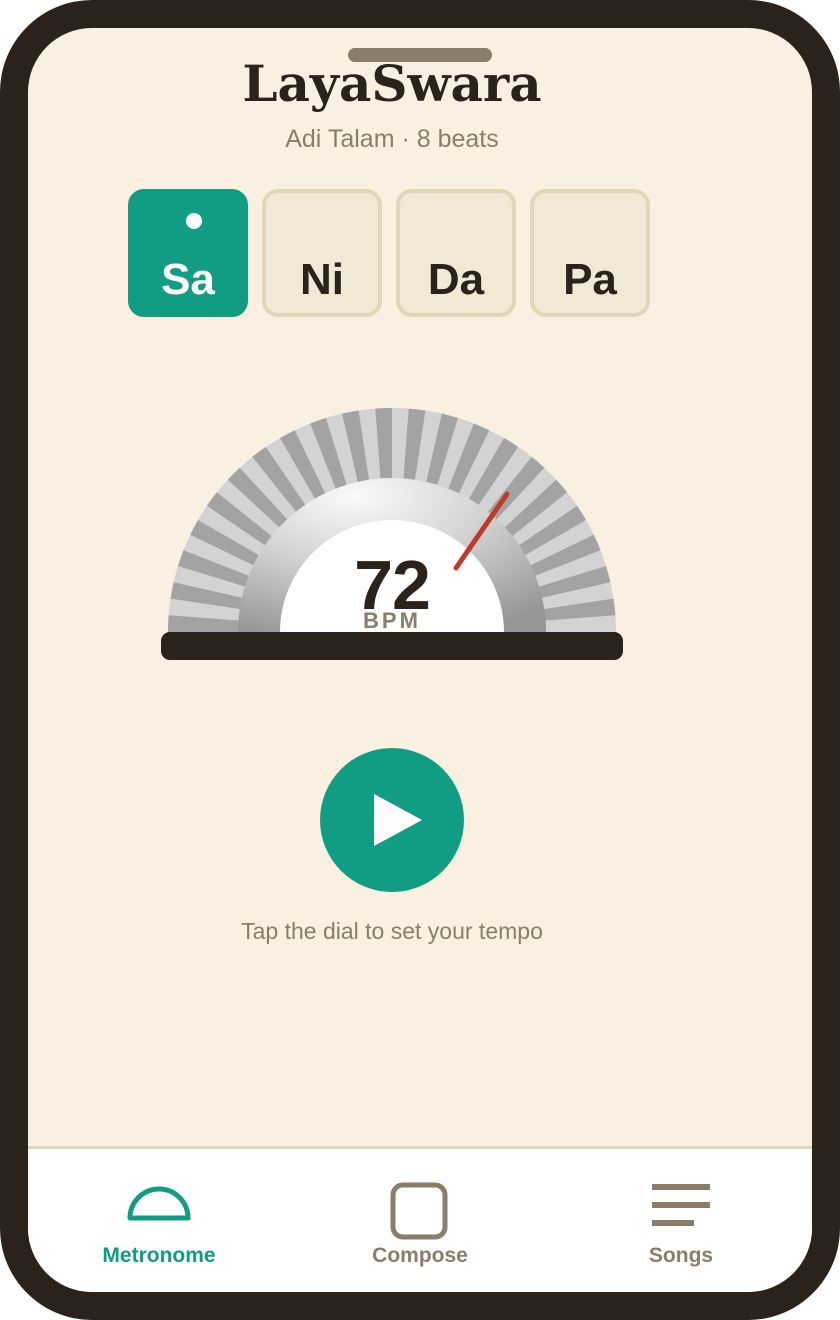  Describe the element at coordinates (392, 931) in the screenshot. I see `tempo-hint: Tap the dial to set your tempo` at that location.